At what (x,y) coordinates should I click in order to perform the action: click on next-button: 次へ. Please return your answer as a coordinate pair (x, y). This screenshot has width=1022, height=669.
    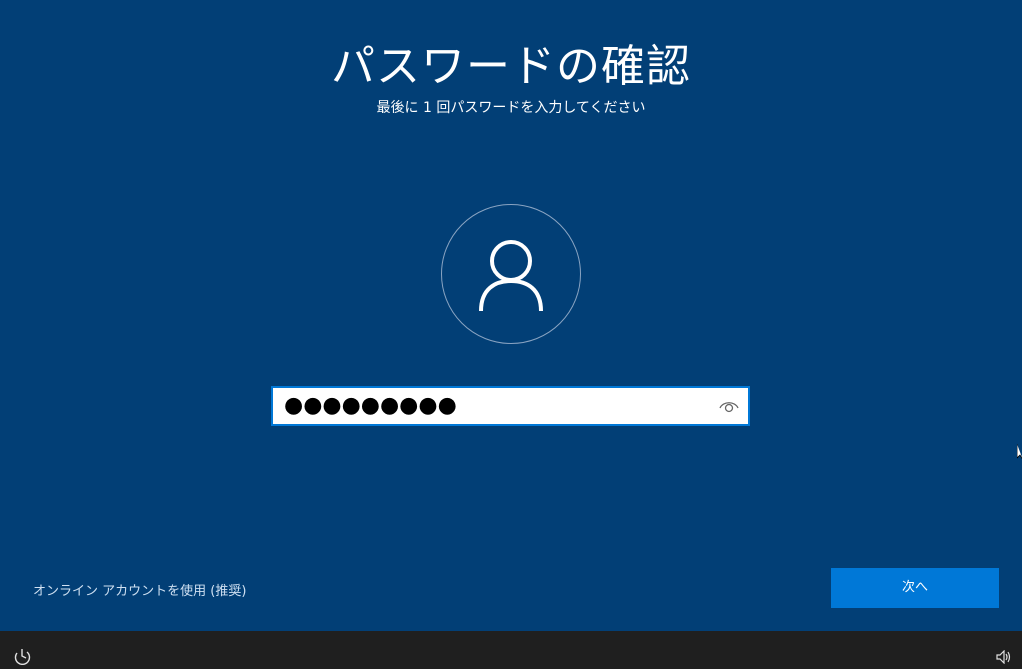
    Looking at the image, I should click on (915, 588).